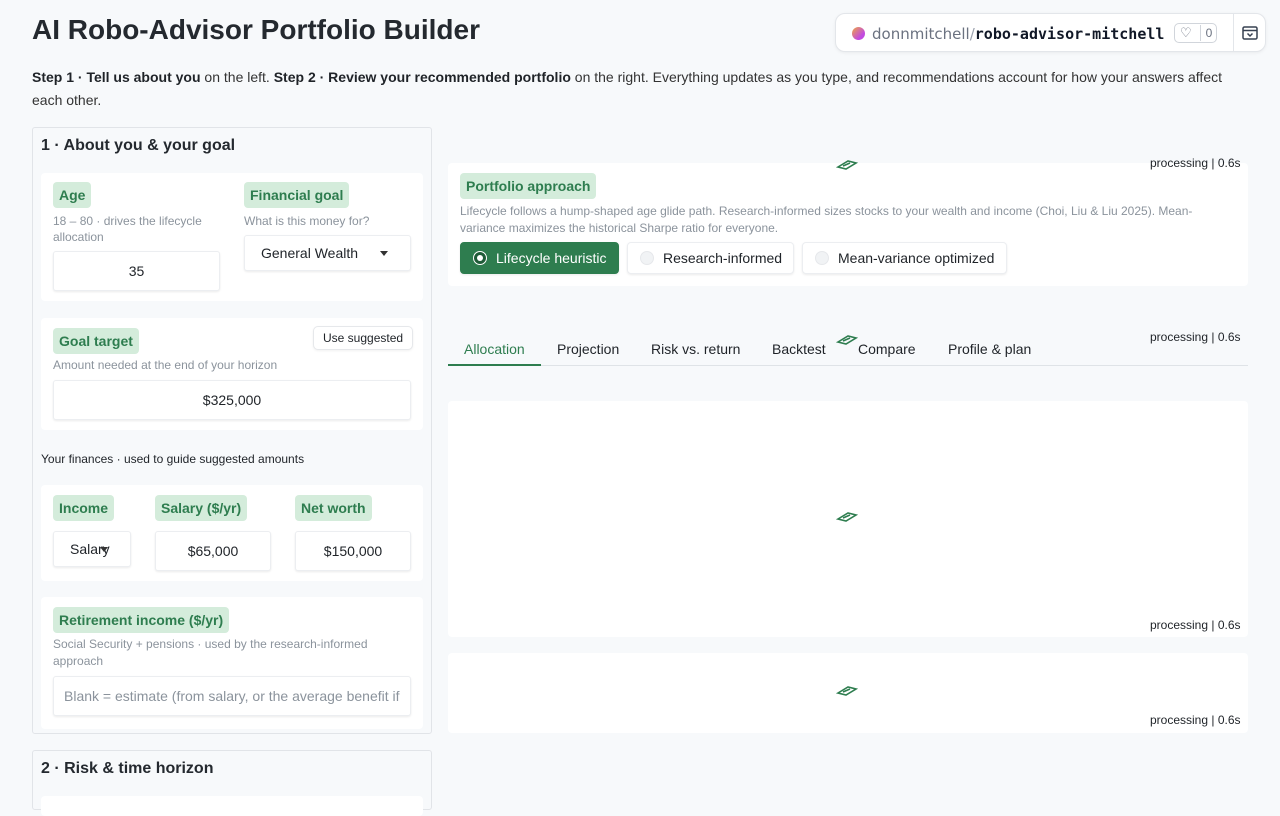 The width and height of the screenshot is (1280, 816). I want to click on age-label: Age, so click(72, 195).